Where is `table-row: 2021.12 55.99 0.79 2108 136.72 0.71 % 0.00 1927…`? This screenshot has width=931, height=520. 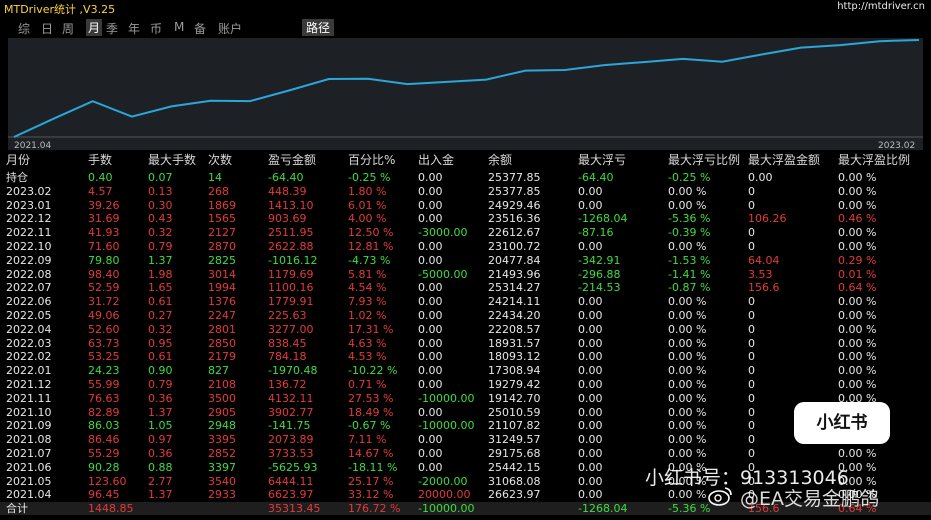 table-row: 2021.12 55.99 0.79 2108 136.72 0.71 % 0.00 1927… is located at coordinates (465, 384).